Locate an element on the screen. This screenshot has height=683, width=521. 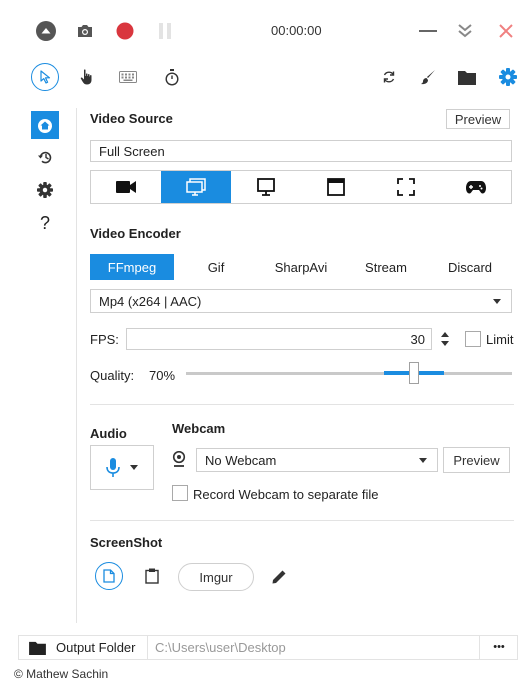
quality-slider is located at coordinates (349, 374).